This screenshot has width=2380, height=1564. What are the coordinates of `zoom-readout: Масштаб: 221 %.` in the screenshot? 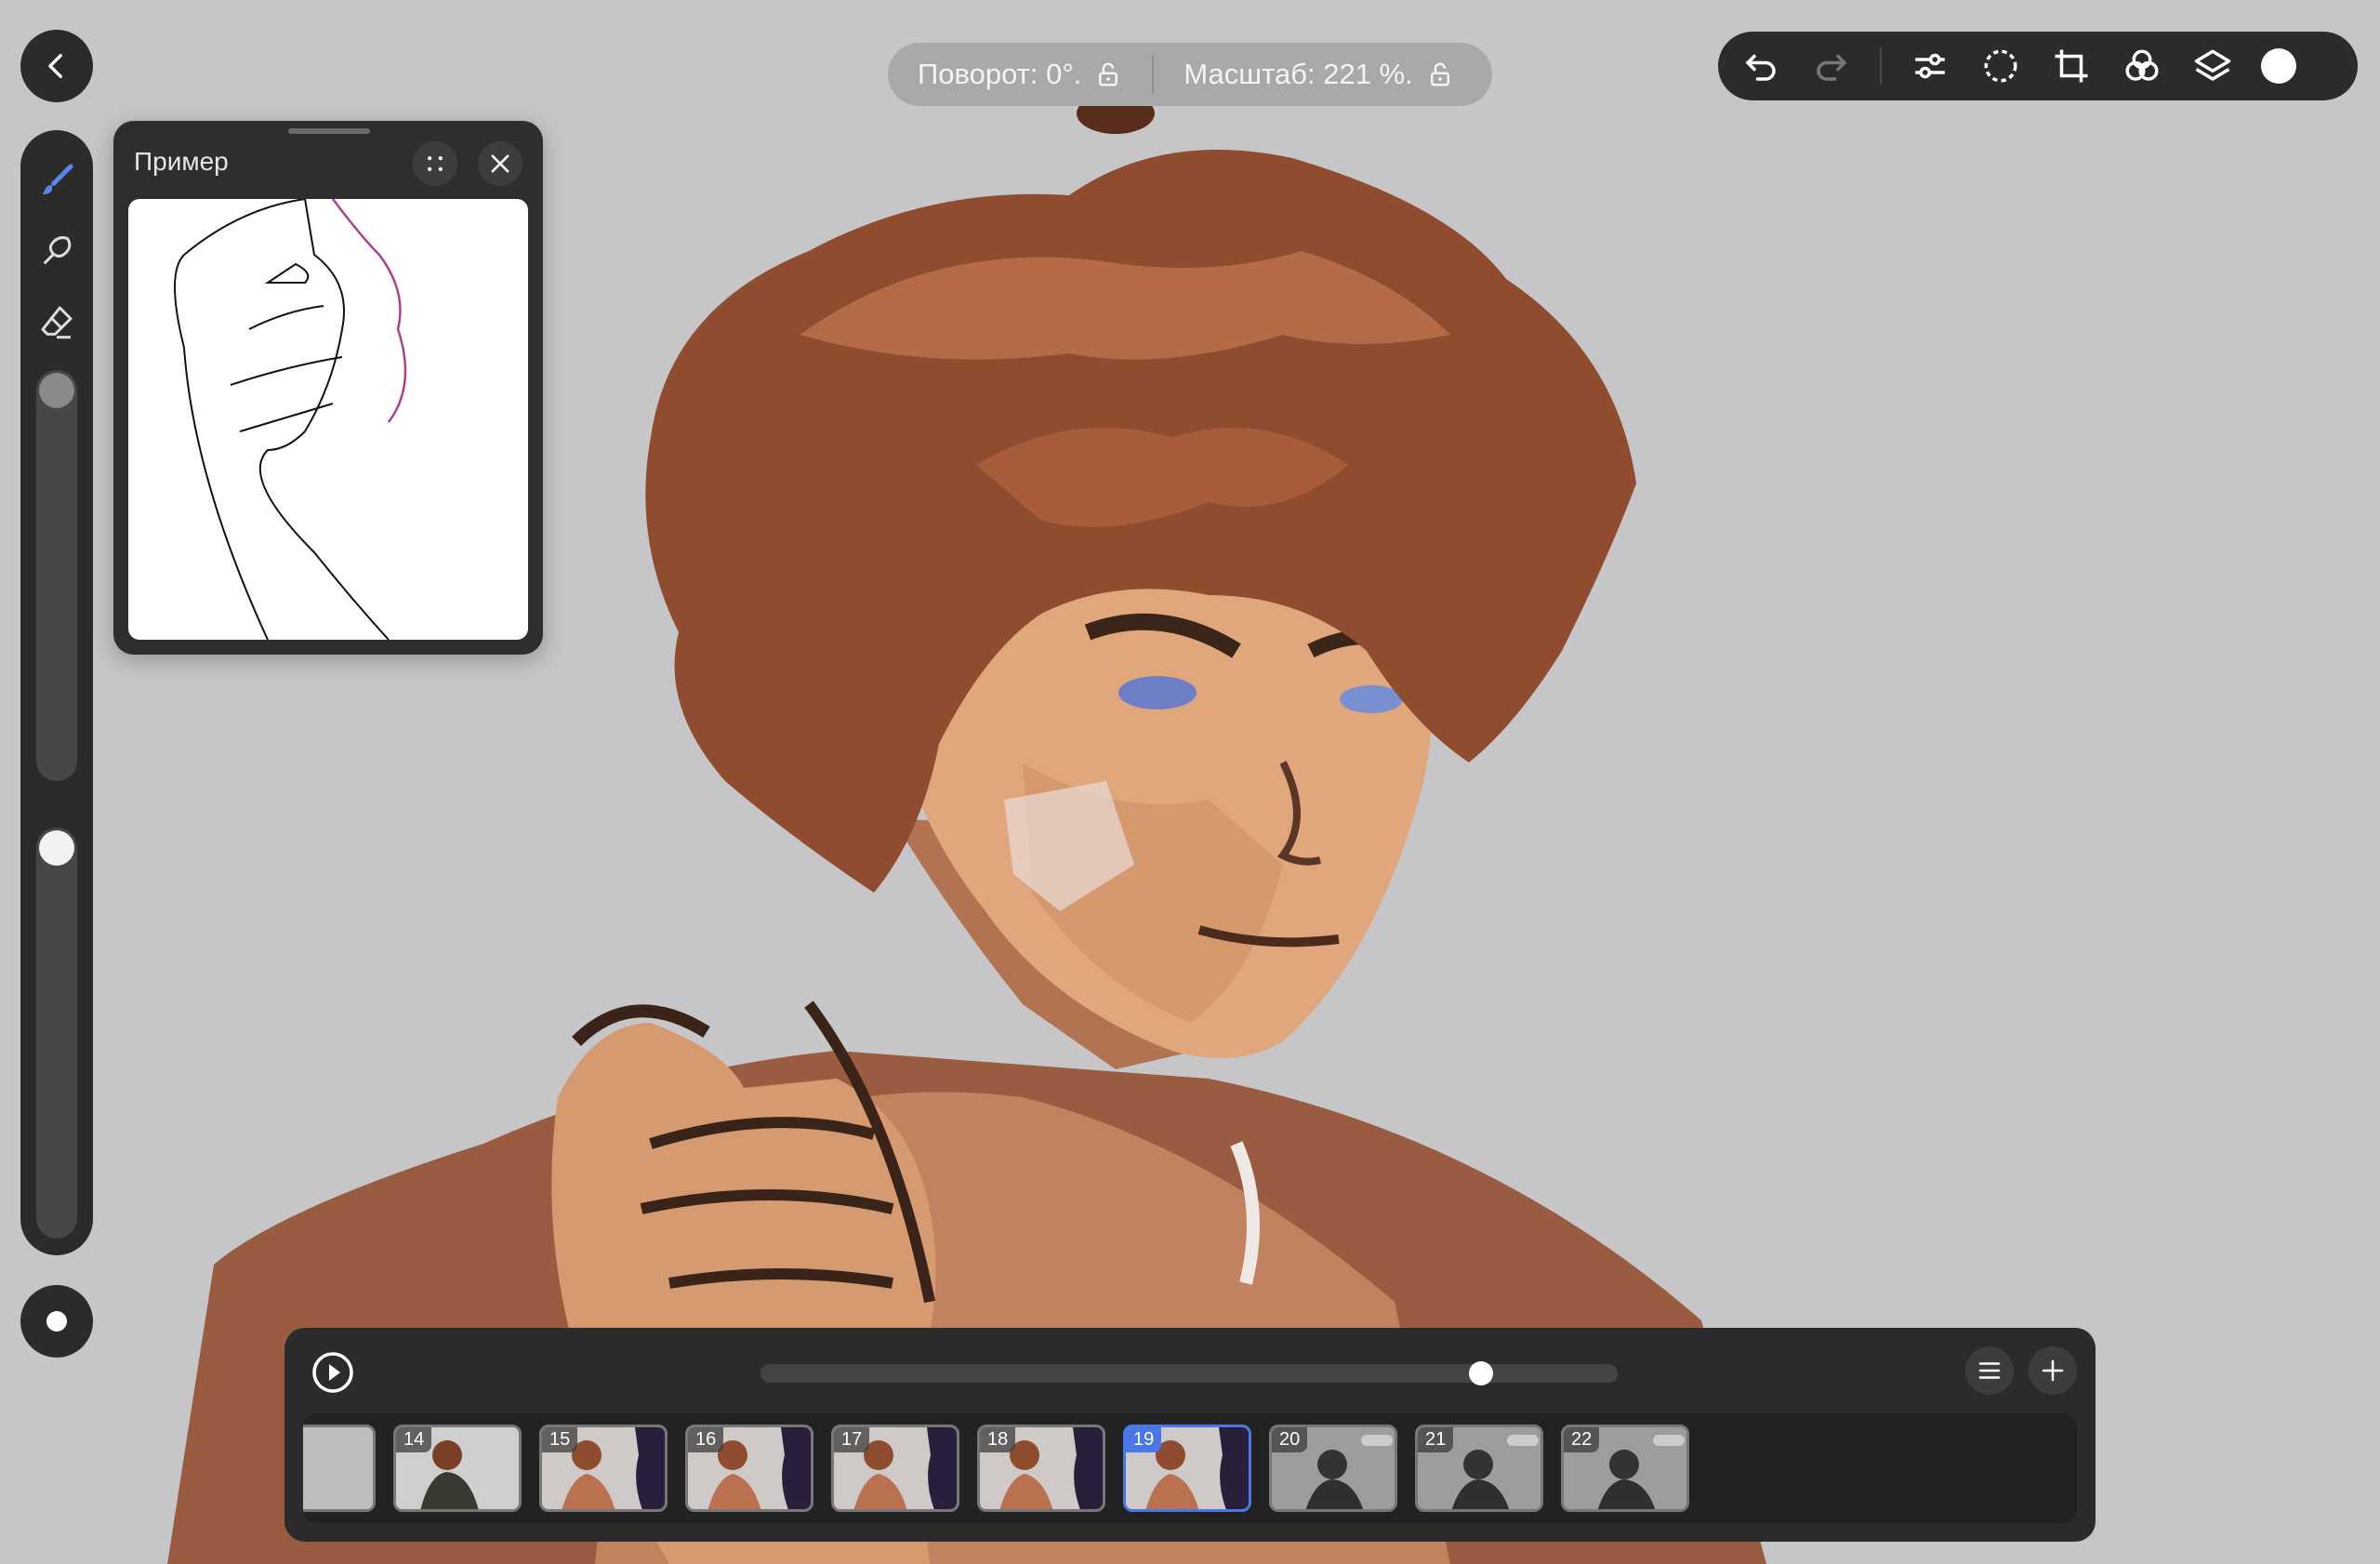 It's located at (1318, 74).